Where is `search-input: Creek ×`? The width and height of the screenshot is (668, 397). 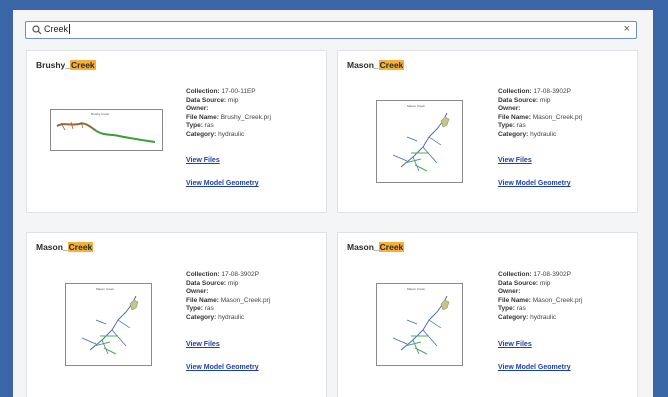
search-input: Creek × is located at coordinates (331, 30).